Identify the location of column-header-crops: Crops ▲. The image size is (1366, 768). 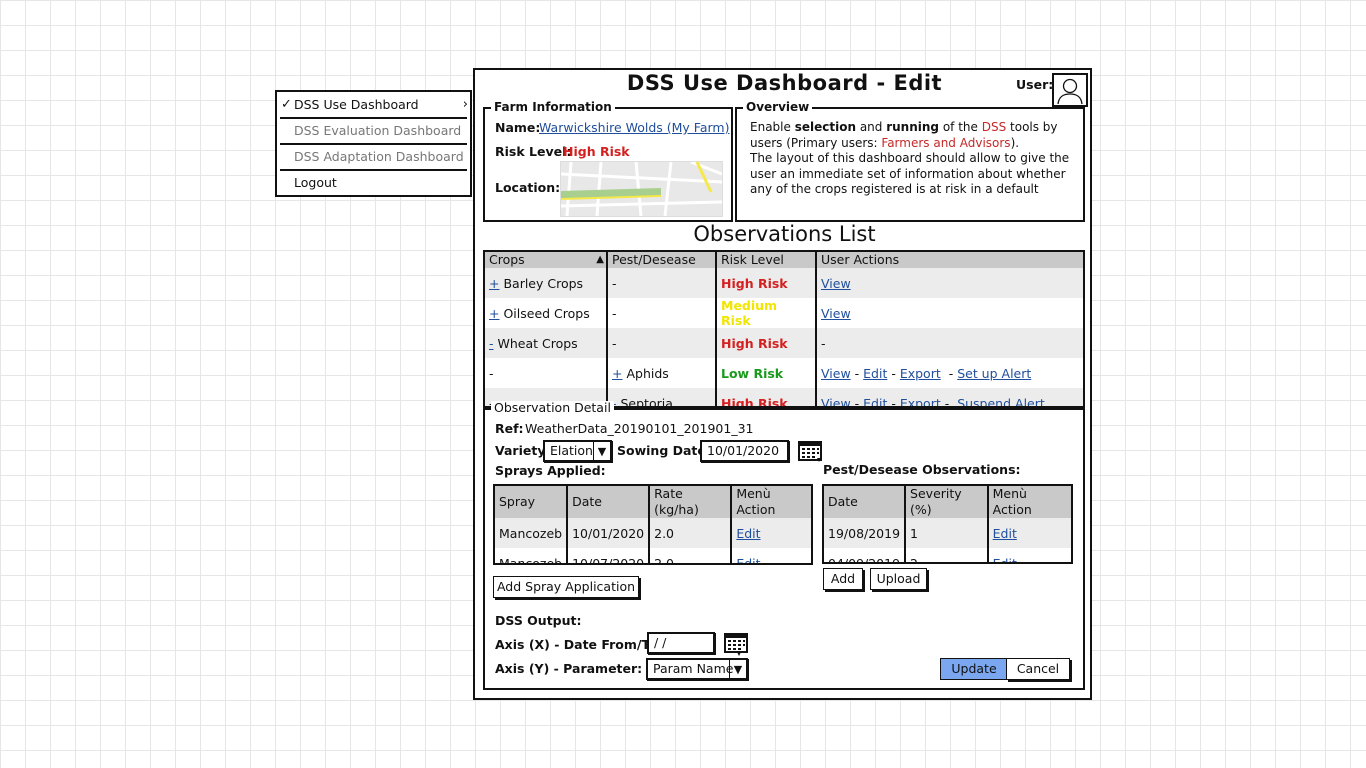
(546, 260).